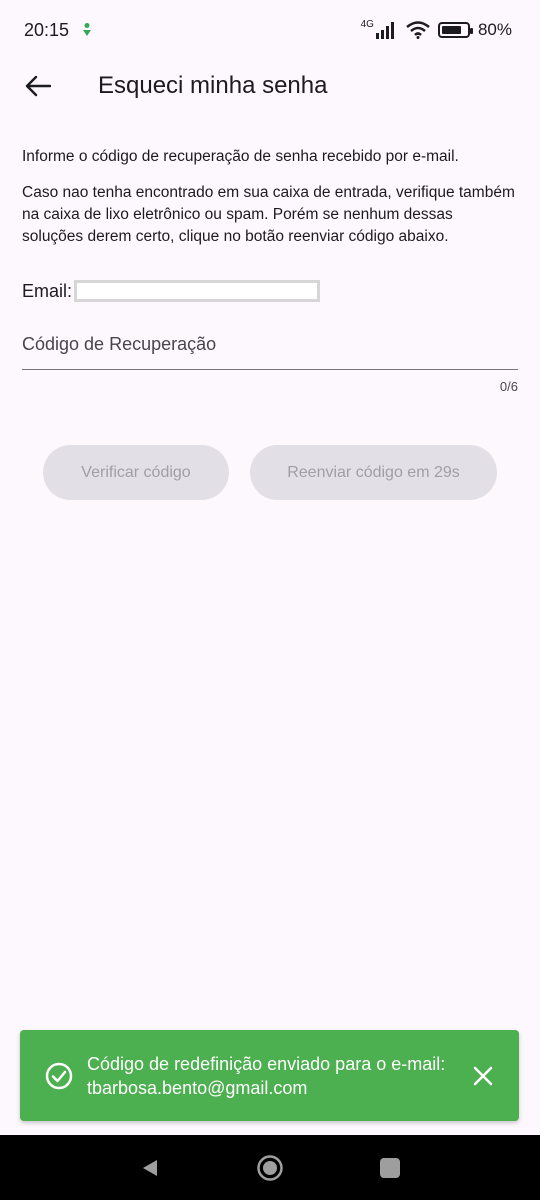  I want to click on snackbar-close-button, so click(483, 1076).